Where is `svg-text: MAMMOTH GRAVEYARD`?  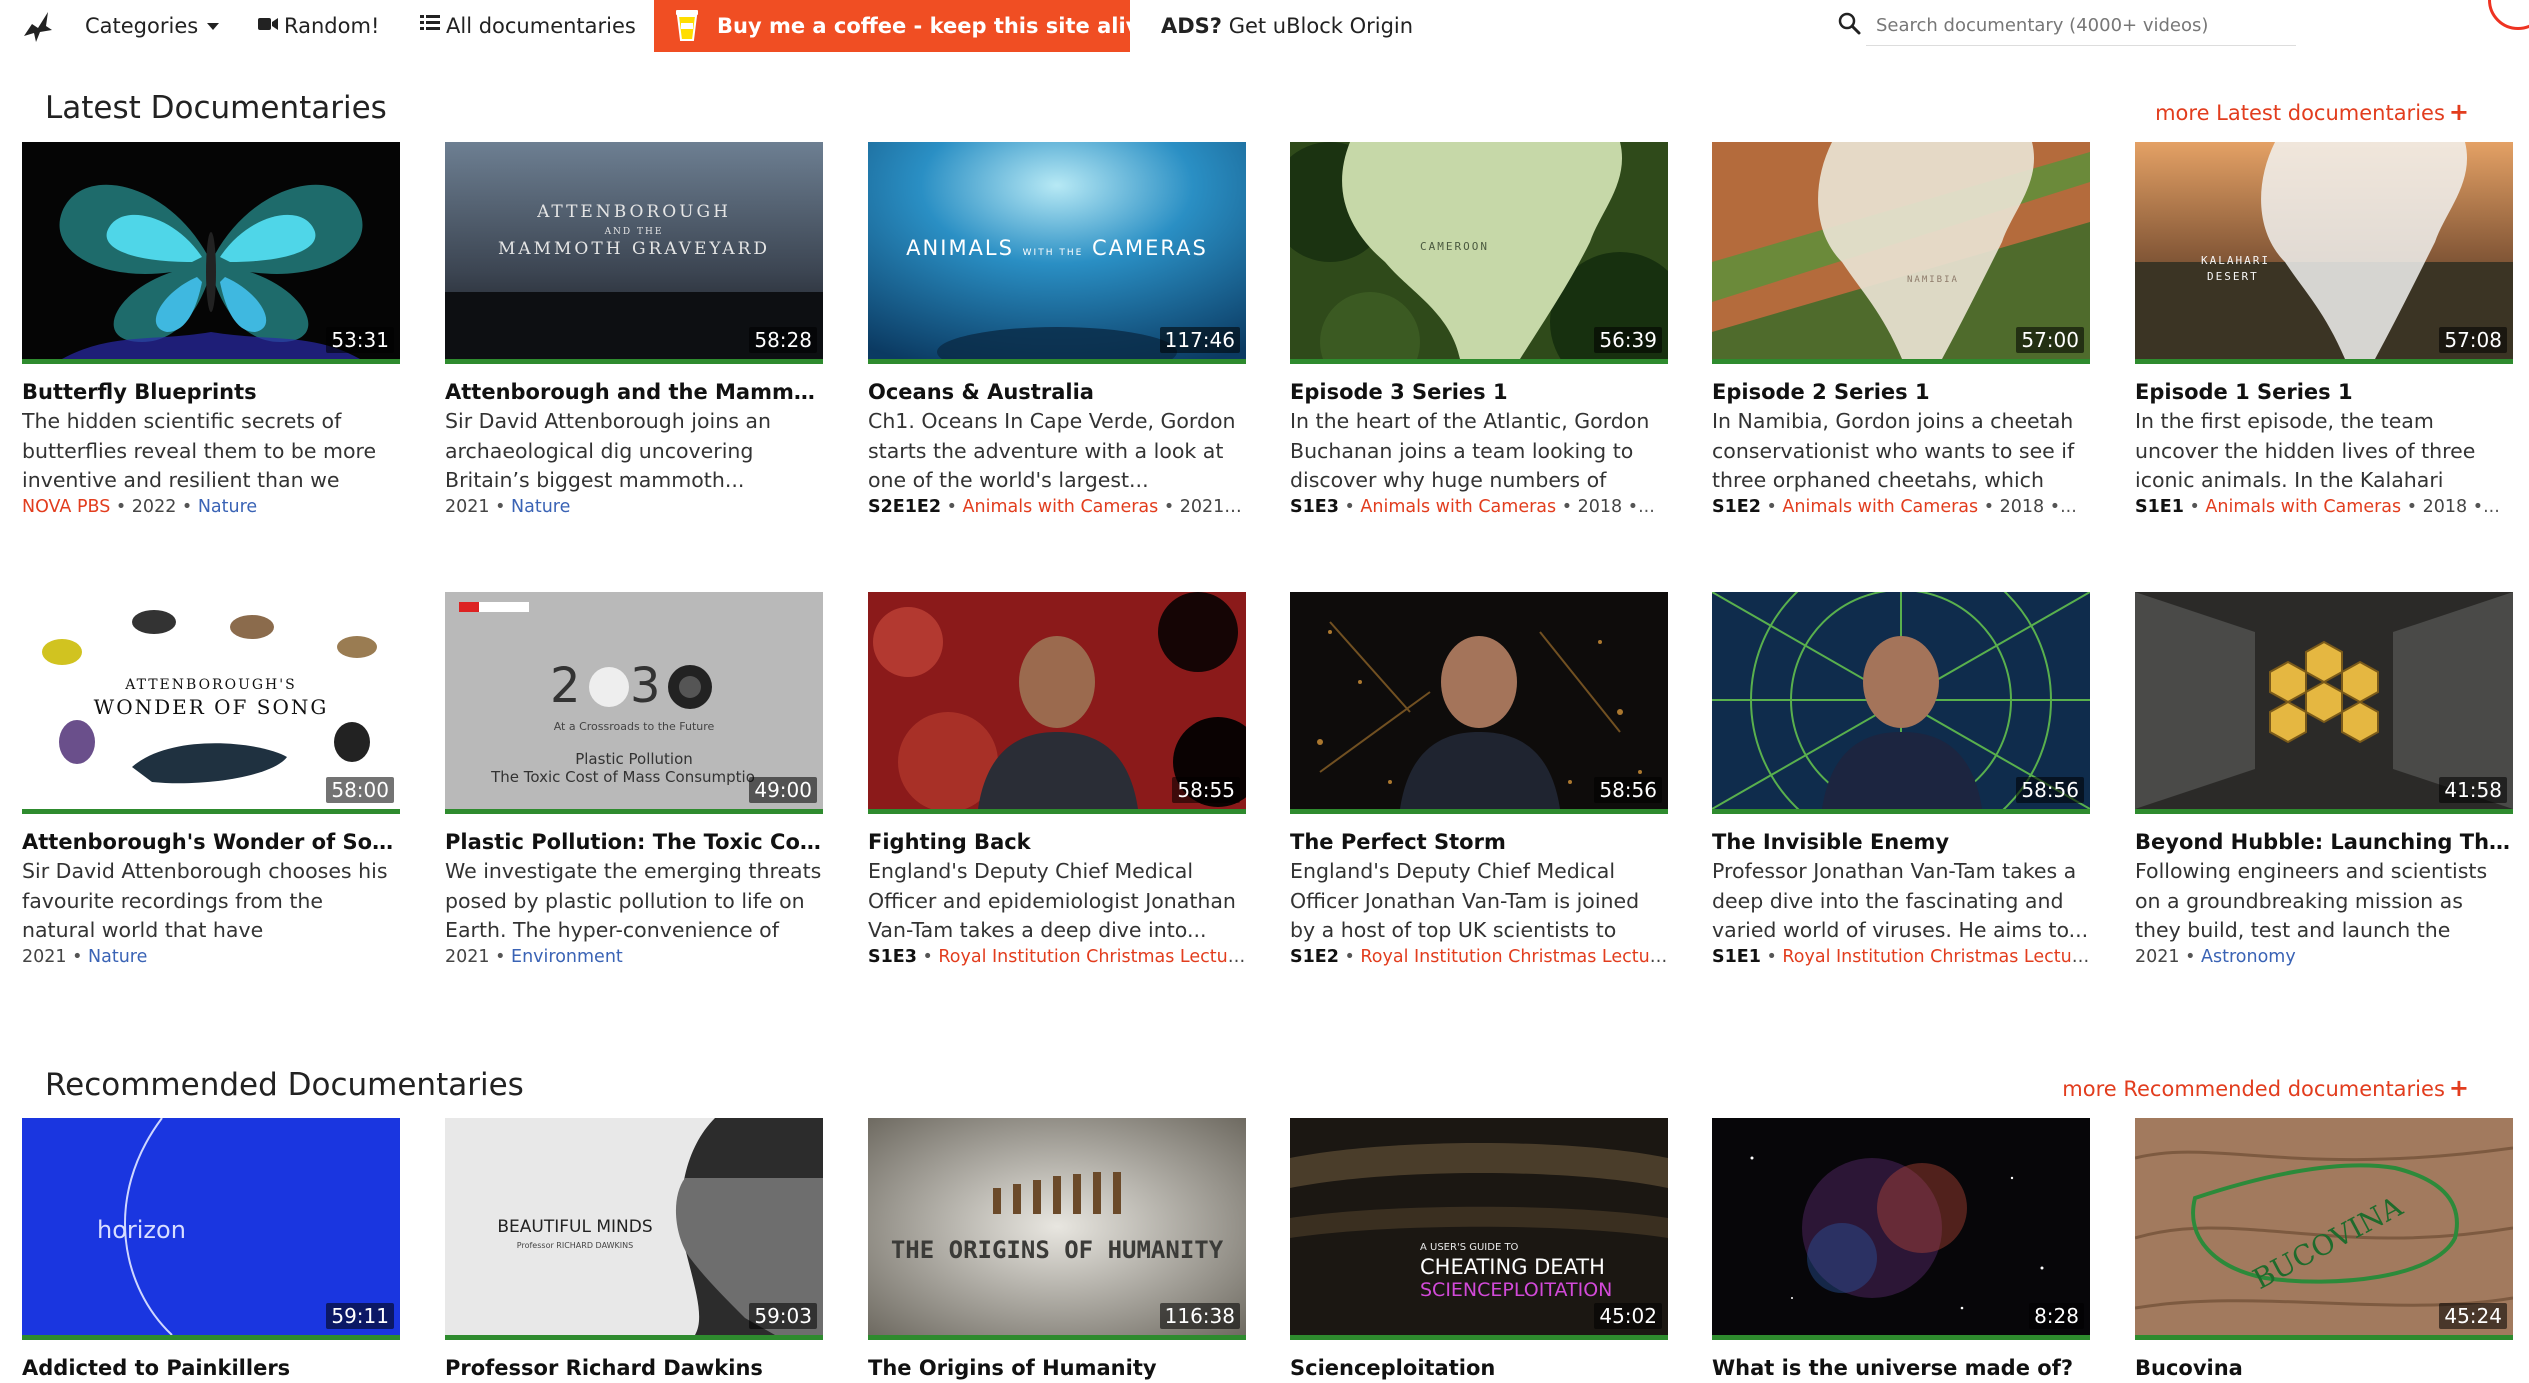
svg-text: MAMMOTH GRAVEYARD is located at coordinates (634, 249).